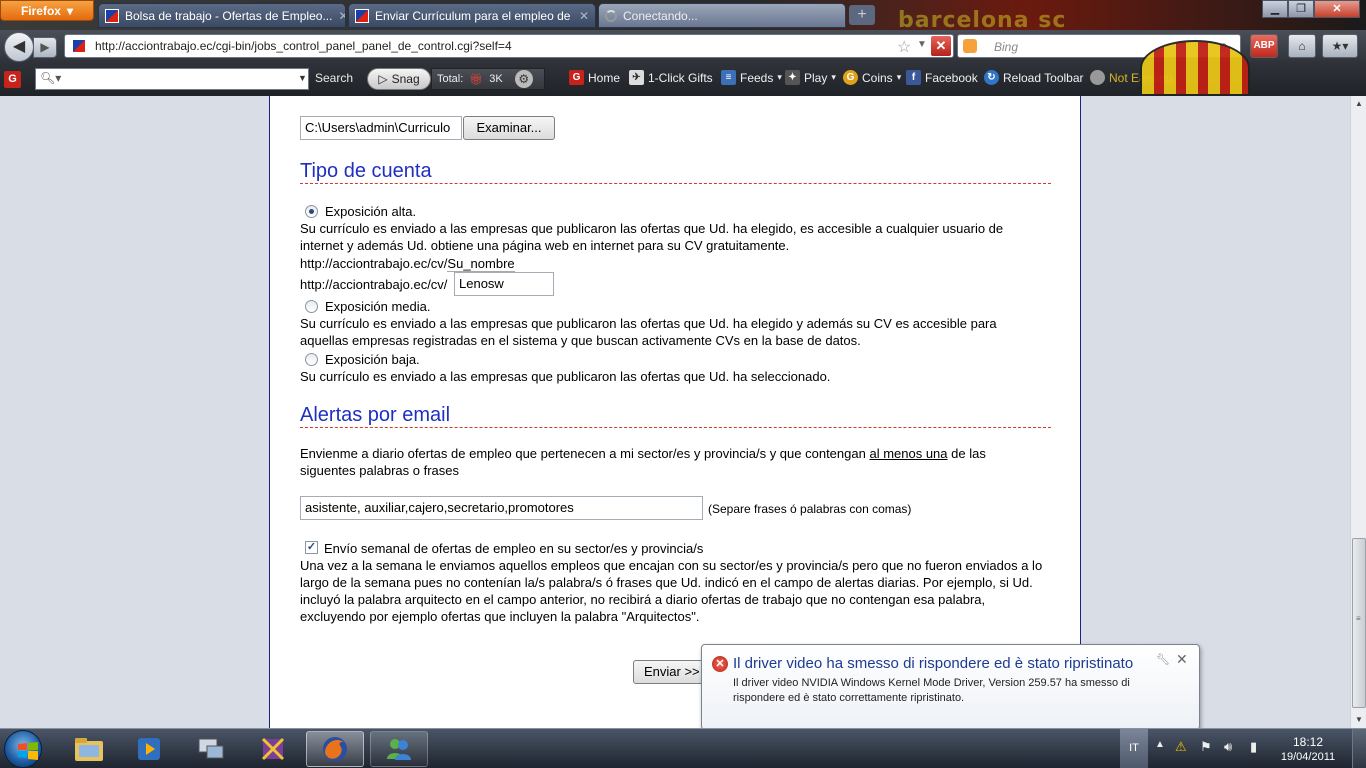 This screenshot has height=768, width=1366. I want to click on total-count: 3K, so click(496, 79).